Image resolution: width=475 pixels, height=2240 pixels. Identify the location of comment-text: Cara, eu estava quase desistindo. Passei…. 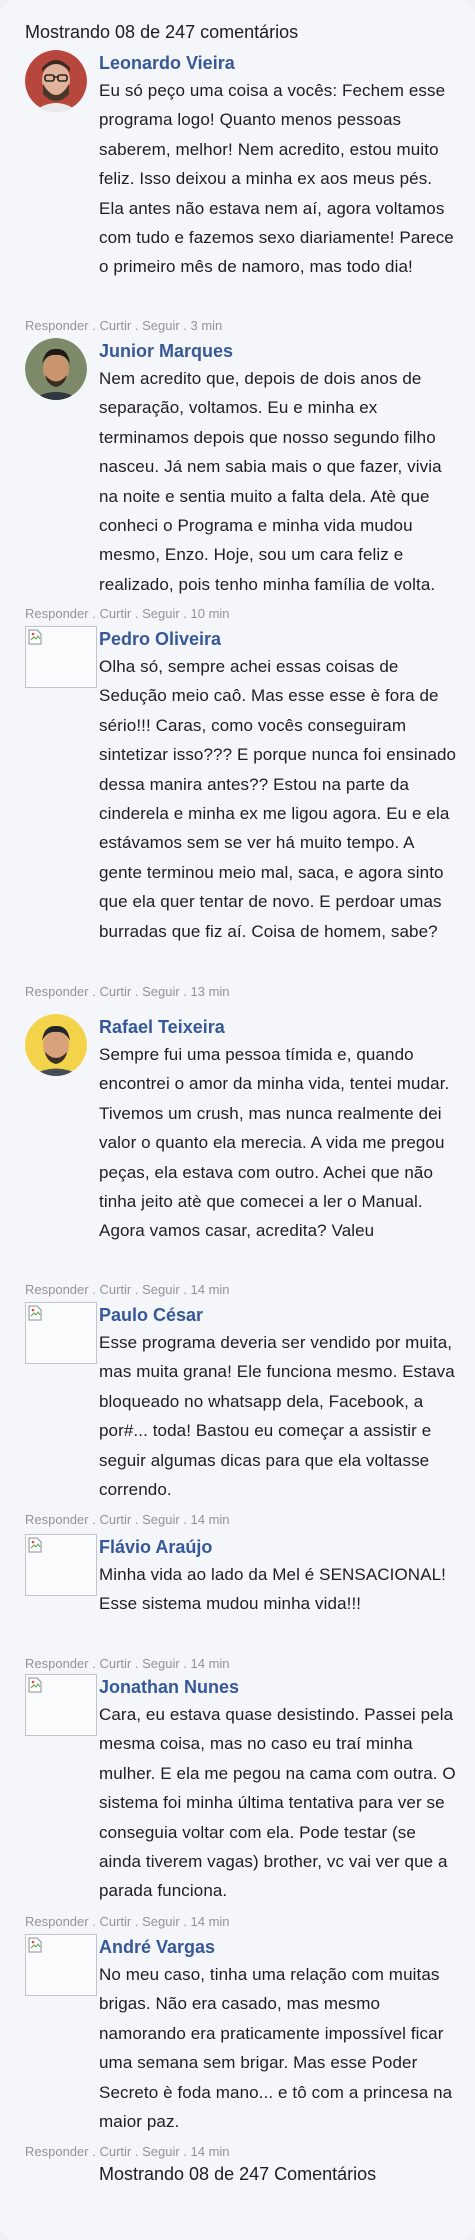
(277, 1803).